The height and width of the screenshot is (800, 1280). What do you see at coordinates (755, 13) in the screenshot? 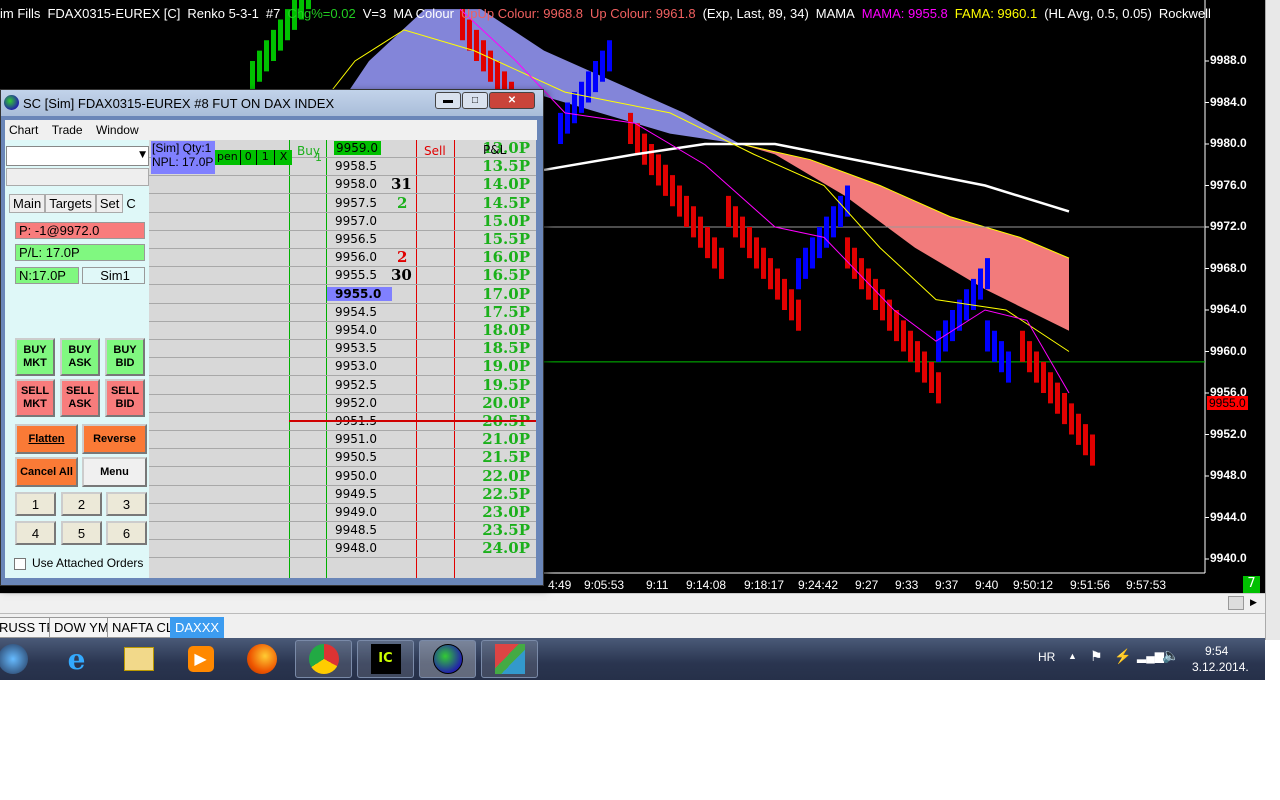
I see `header-item: (Exp, Last, 89, 34)` at bounding box center [755, 13].